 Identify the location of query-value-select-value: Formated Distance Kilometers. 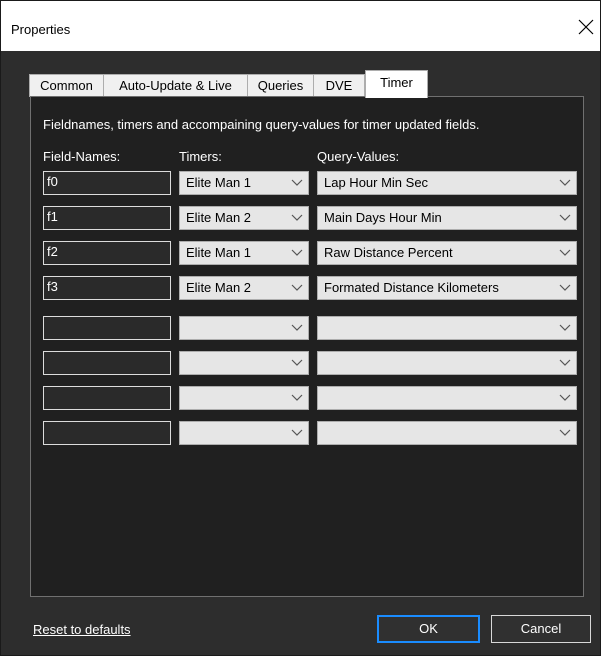
(411, 287).